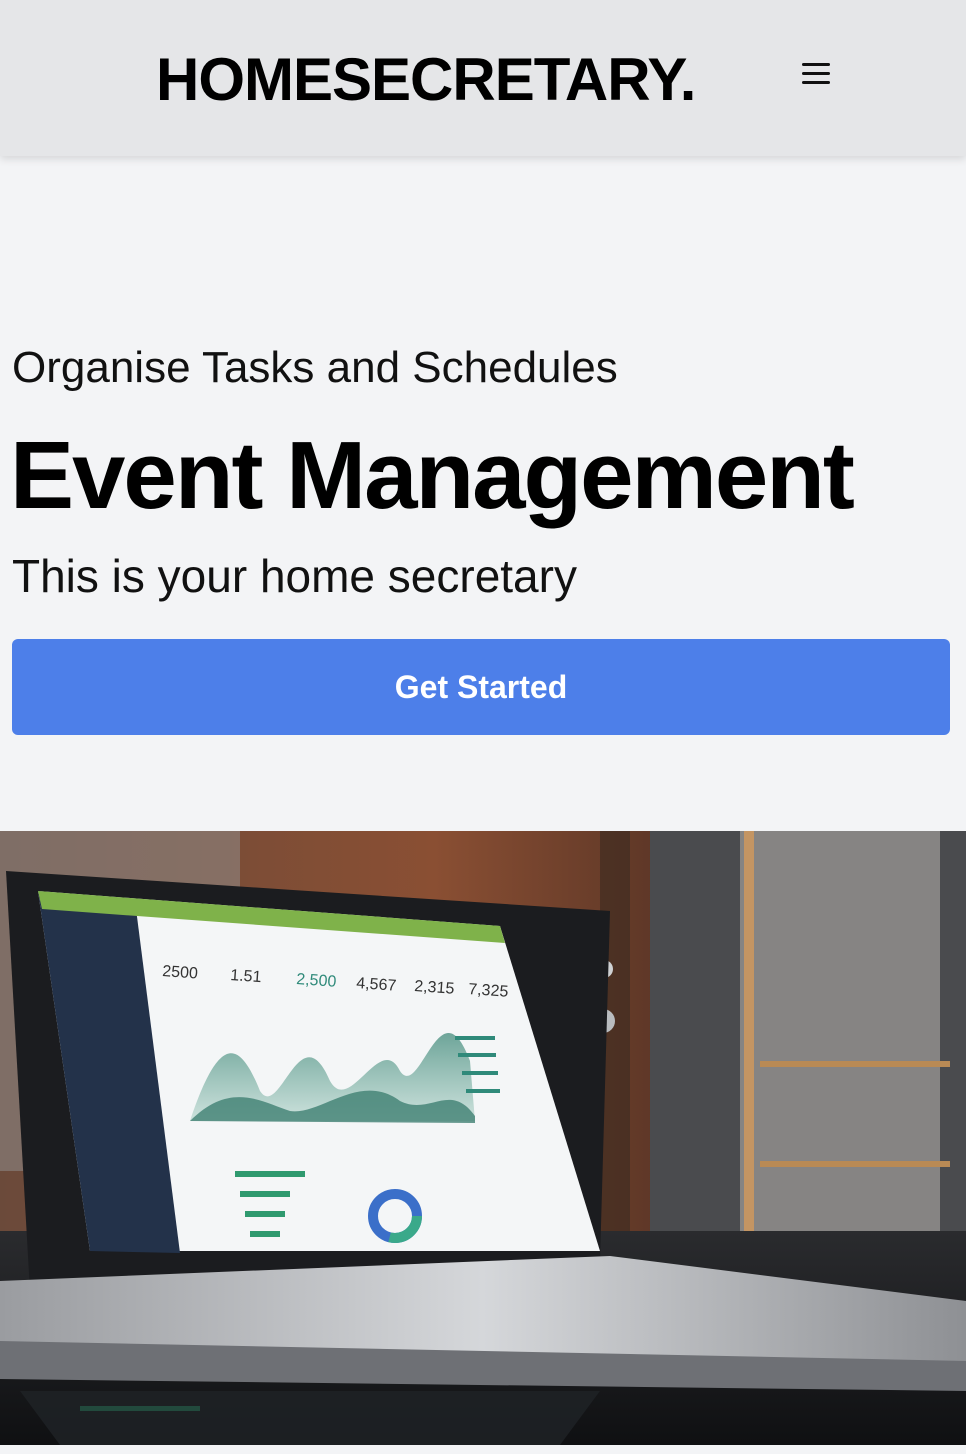  Describe the element at coordinates (426, 80) in the screenshot. I see `brand-logo-text: HOMESECRETARY.` at that location.